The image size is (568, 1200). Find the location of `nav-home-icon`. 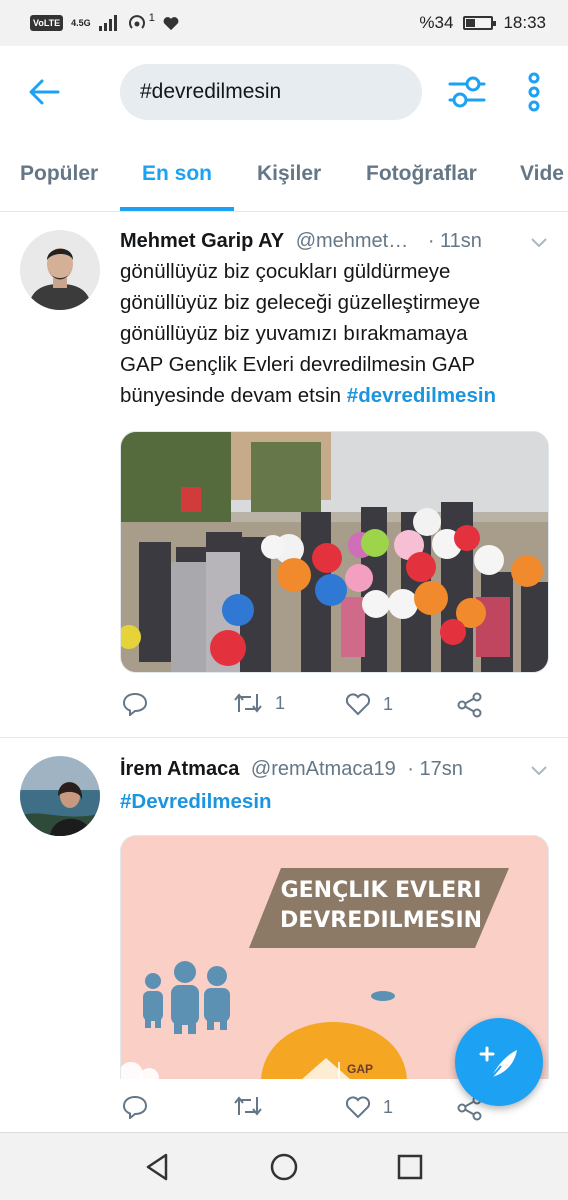

nav-home-icon is located at coordinates (284, 1167).